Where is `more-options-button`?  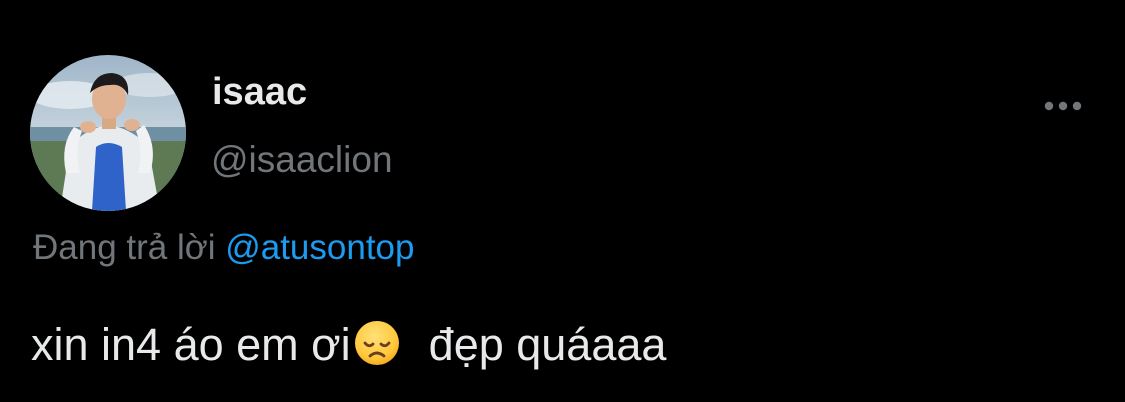 more-options-button is located at coordinates (1063, 106).